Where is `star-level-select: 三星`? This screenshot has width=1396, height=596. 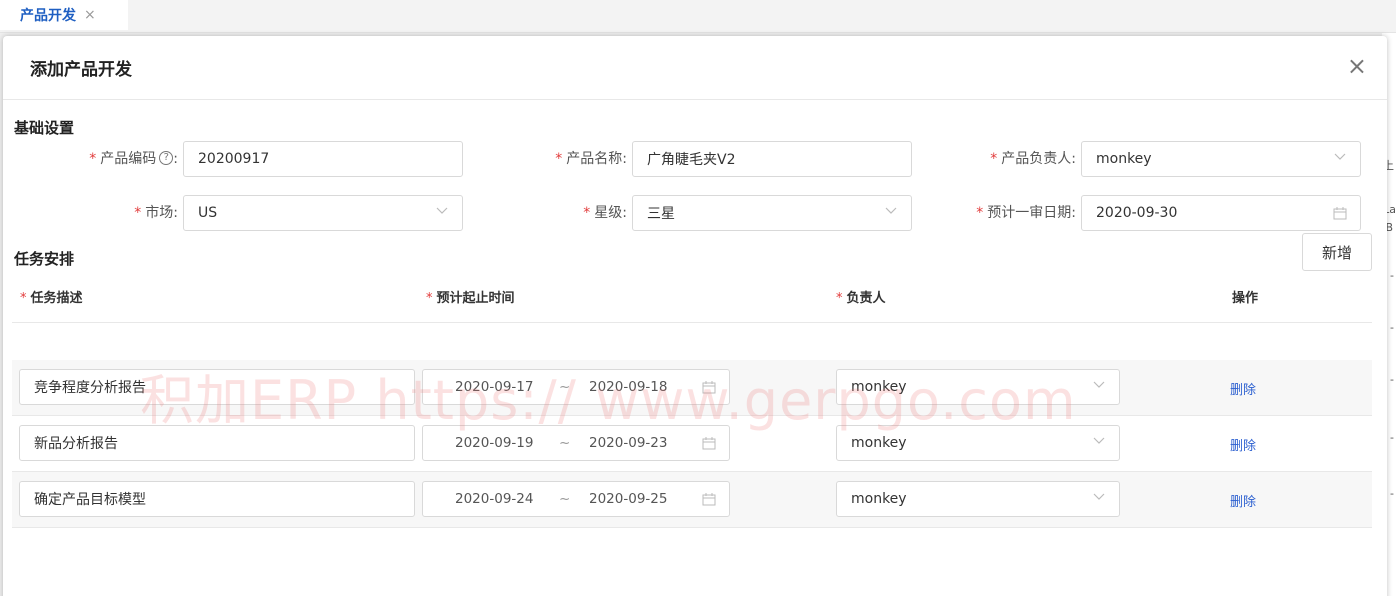 star-level-select: 三星 is located at coordinates (772, 213).